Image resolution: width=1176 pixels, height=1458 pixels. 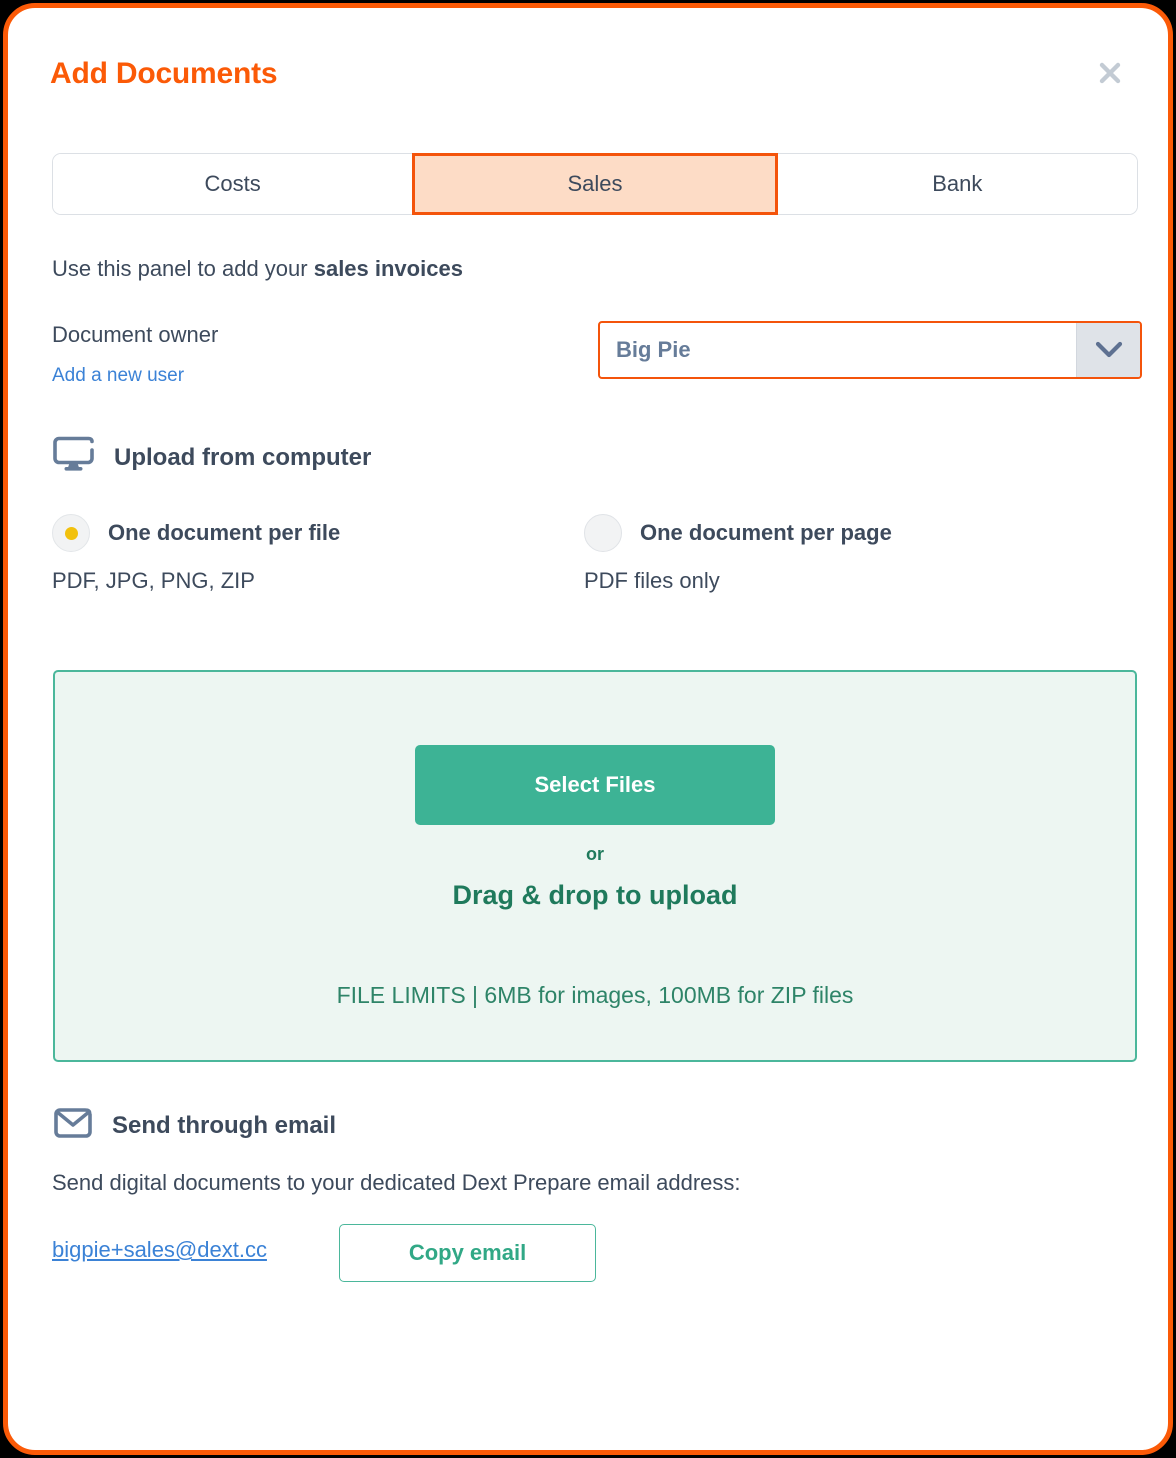 I want to click on radio-per-page-label: One document per page, so click(x=766, y=532).